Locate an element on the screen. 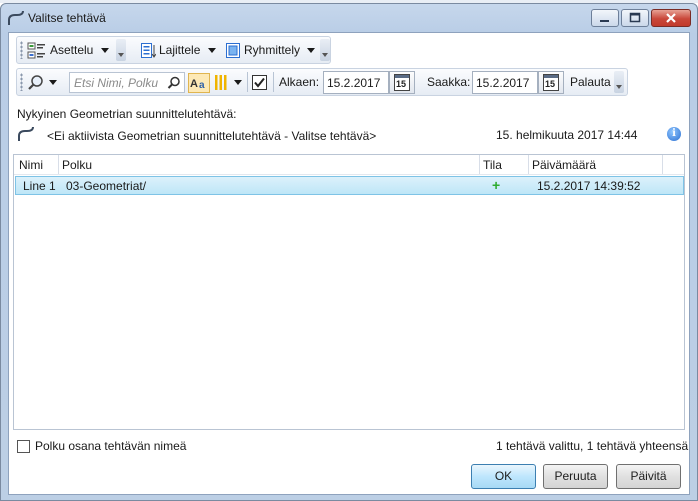  search-options-caret is located at coordinates (53, 82).